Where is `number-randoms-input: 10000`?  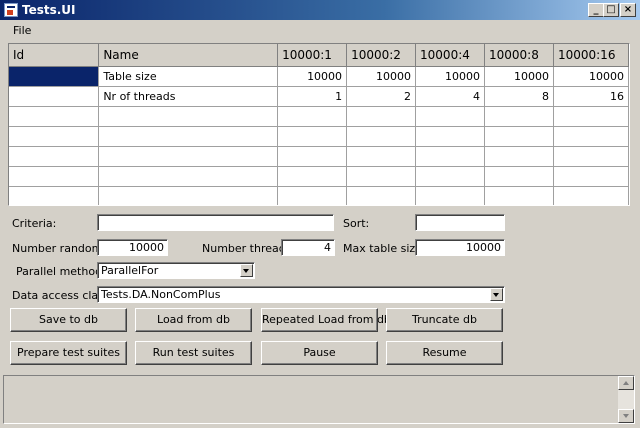 number-randoms-input: 10000 is located at coordinates (132, 247).